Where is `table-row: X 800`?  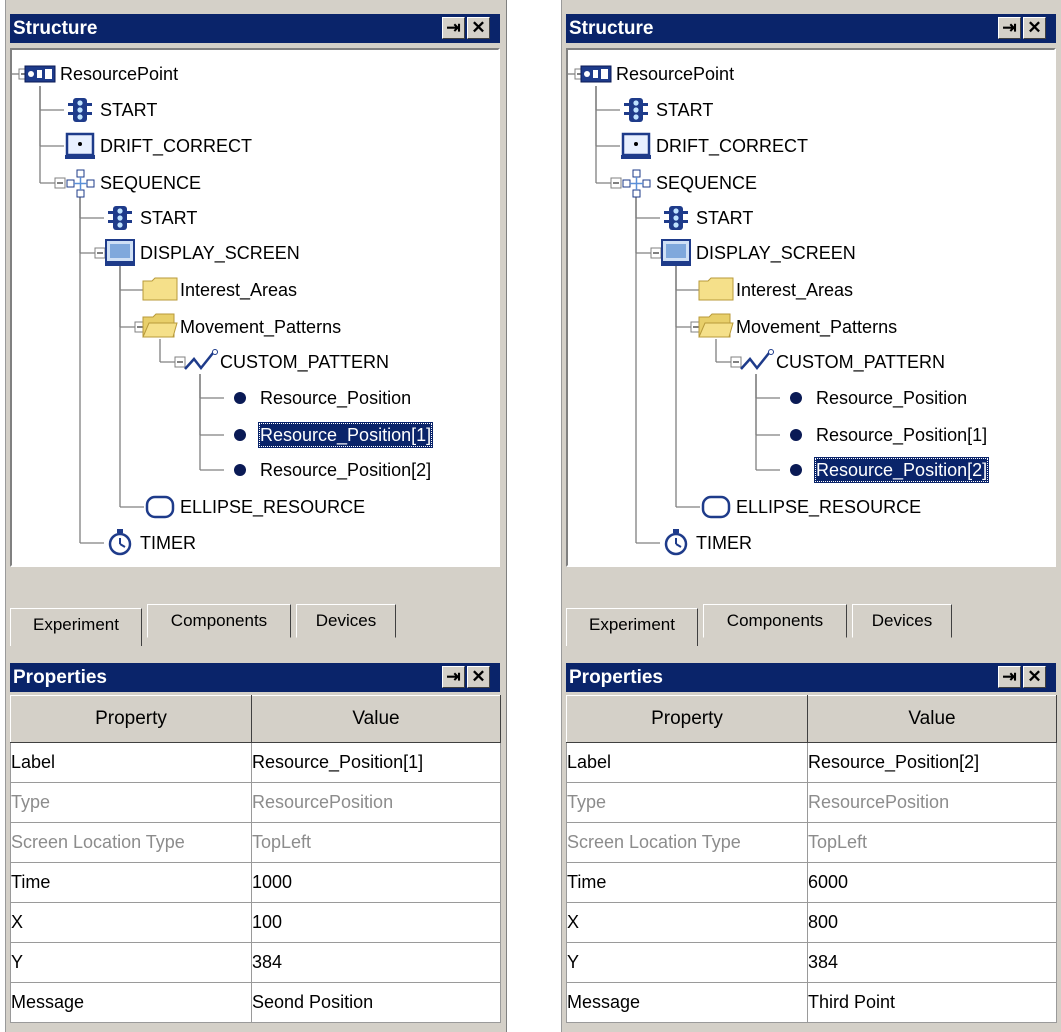 table-row: X 800 is located at coordinates (811, 922).